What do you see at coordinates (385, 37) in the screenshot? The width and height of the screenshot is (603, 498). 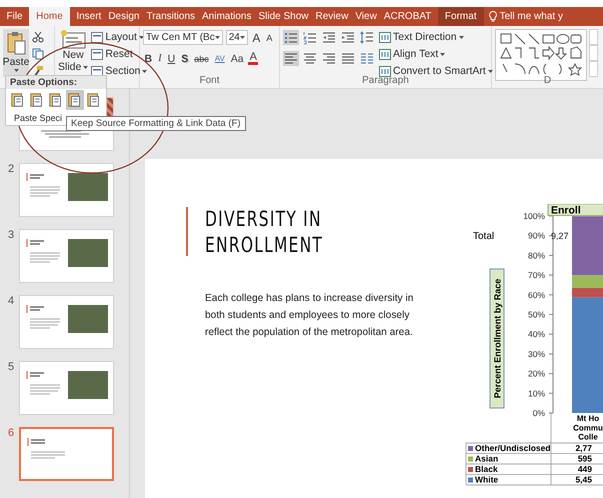 I see `text-direction-icon` at bounding box center [385, 37].